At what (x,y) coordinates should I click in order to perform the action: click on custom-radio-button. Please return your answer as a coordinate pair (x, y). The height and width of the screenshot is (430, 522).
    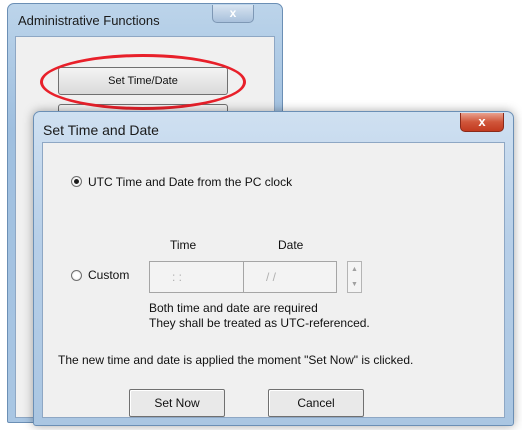
    Looking at the image, I should click on (76, 275).